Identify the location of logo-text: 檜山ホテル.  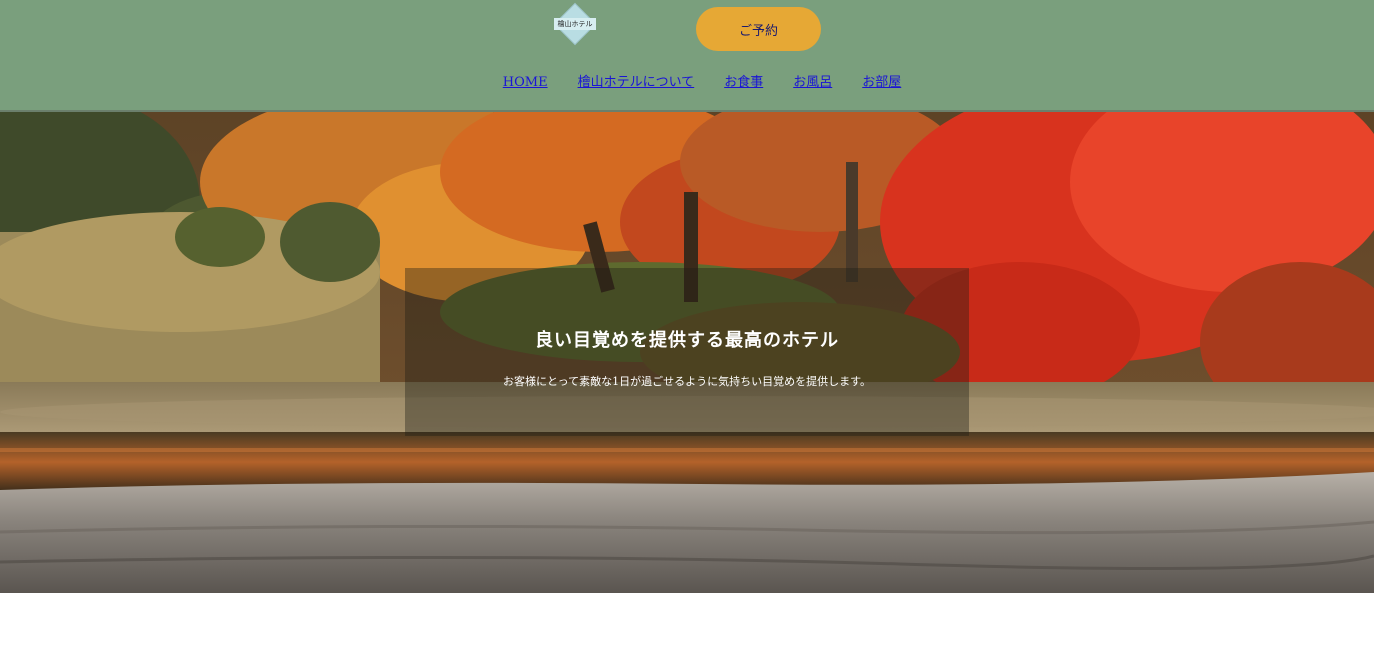
(575, 24).